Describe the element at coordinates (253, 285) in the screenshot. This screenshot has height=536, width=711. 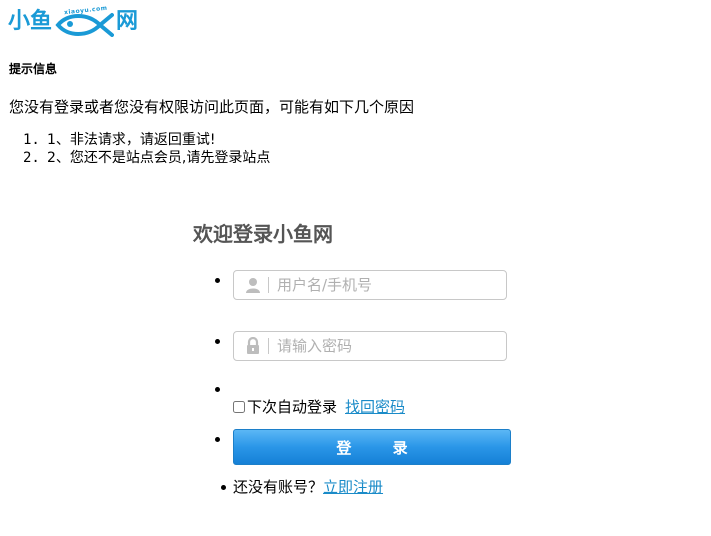
I see `user-icon` at that location.